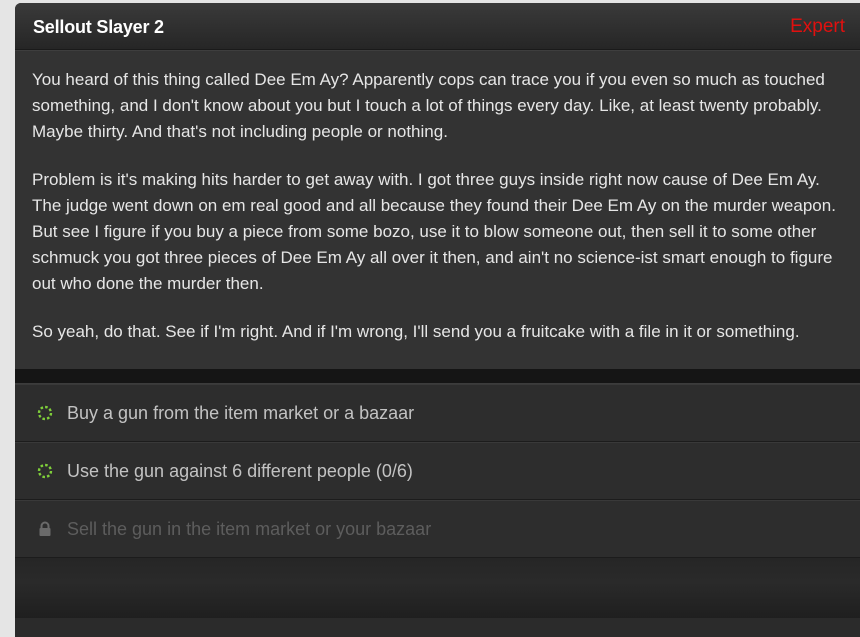 The image size is (860, 637). What do you see at coordinates (437, 376) in the screenshot?
I see `section-divider` at bounding box center [437, 376].